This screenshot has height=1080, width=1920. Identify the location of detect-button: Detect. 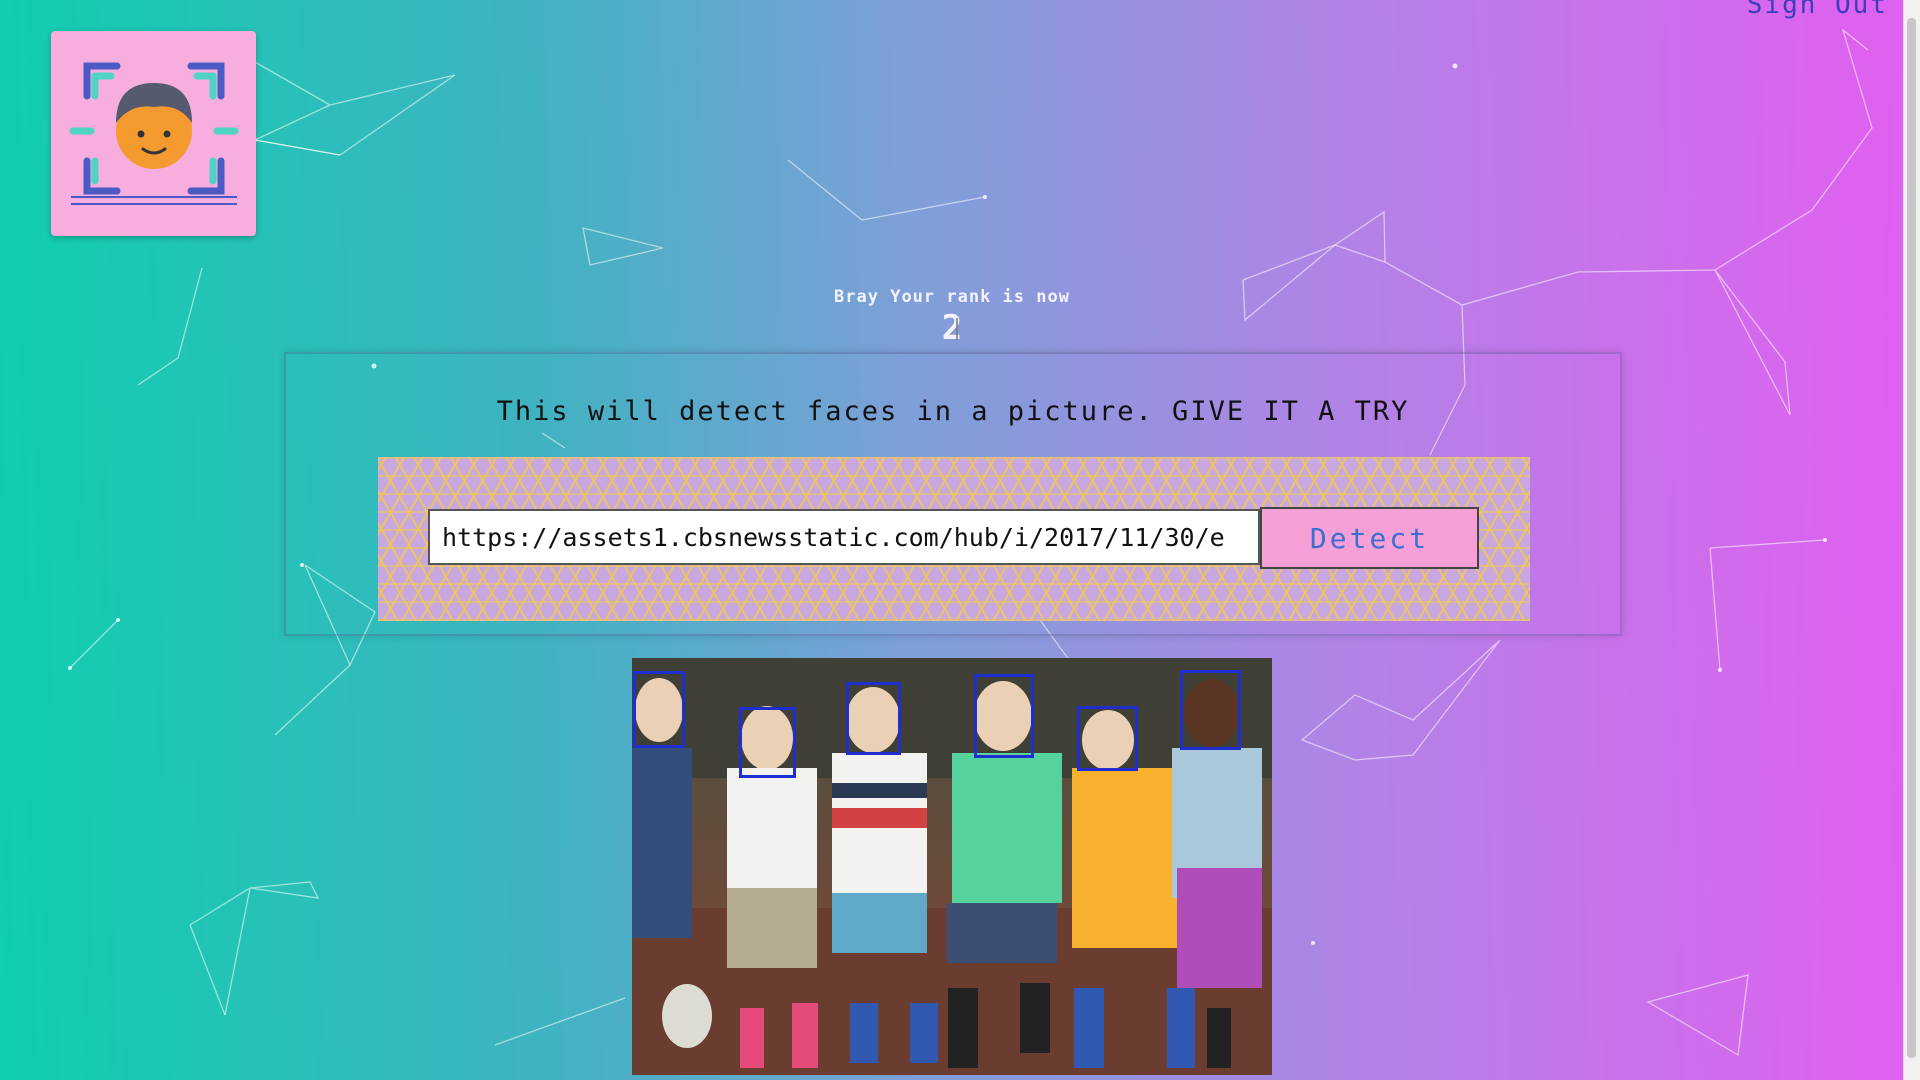
(1369, 538).